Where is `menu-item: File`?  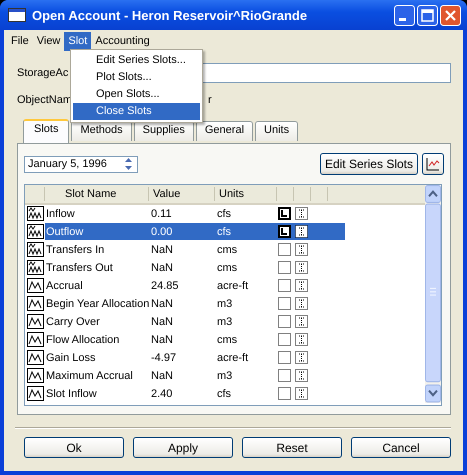
menu-item: File is located at coordinates (20, 41).